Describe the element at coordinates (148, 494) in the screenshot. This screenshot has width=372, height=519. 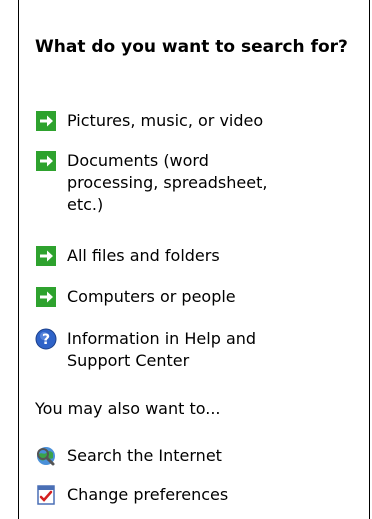
I see `item-label: Change preferences` at that location.